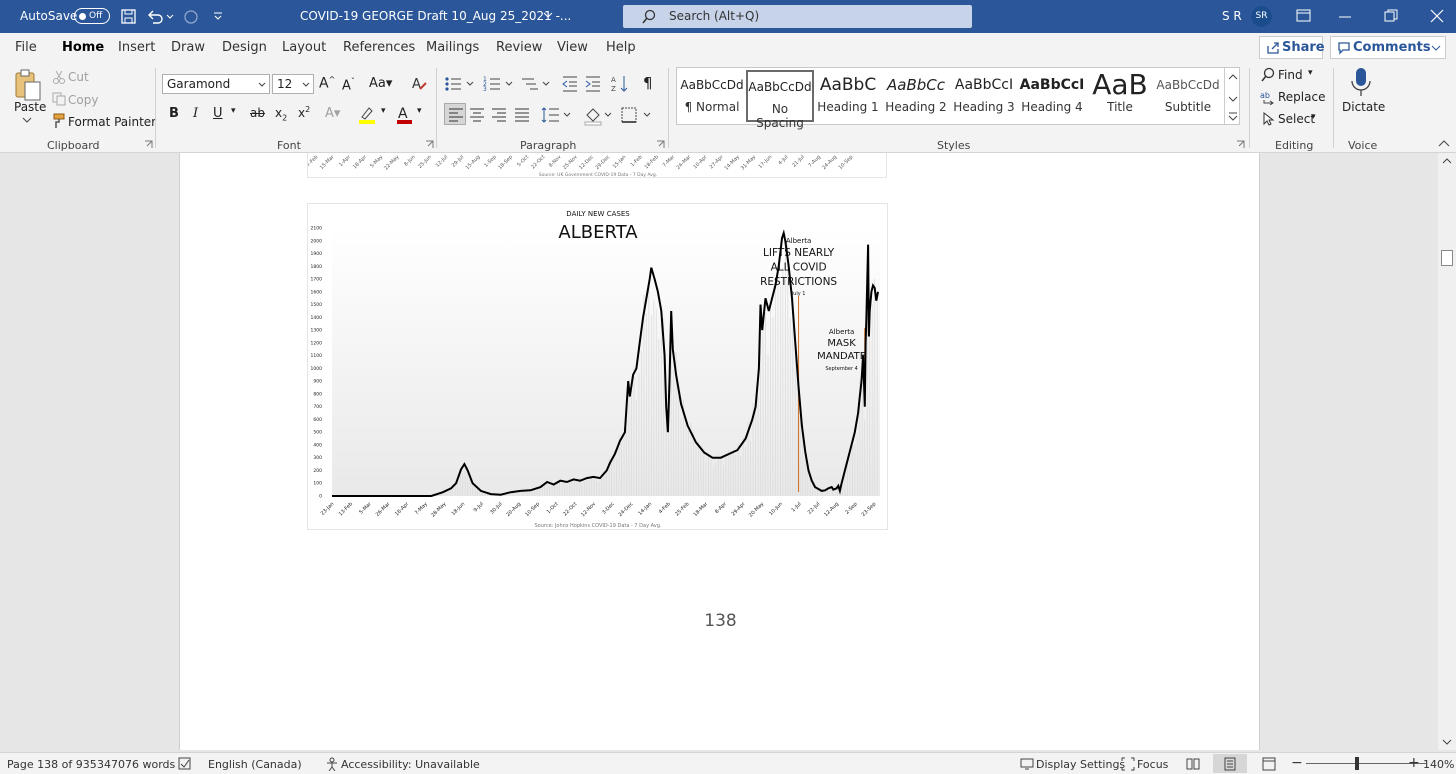 This screenshot has width=1456, height=774. Describe the element at coordinates (59, 99) in the screenshot. I see `copy-icon` at that location.